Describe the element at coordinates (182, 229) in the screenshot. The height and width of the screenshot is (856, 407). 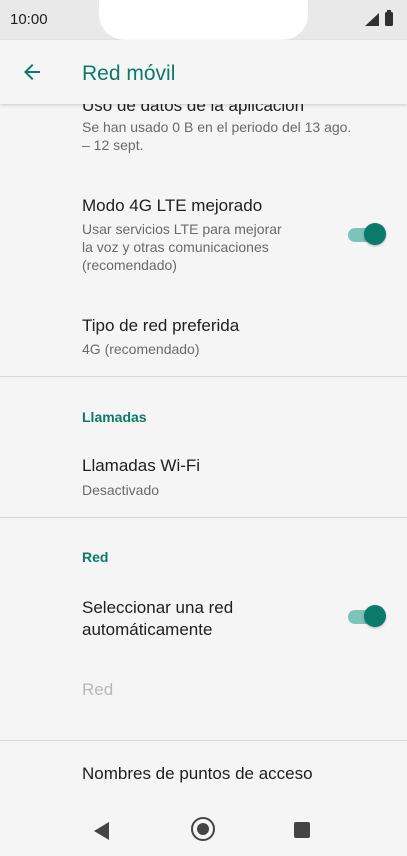
I see `setting-summary: Usar servicios LTE para mejorar` at that location.